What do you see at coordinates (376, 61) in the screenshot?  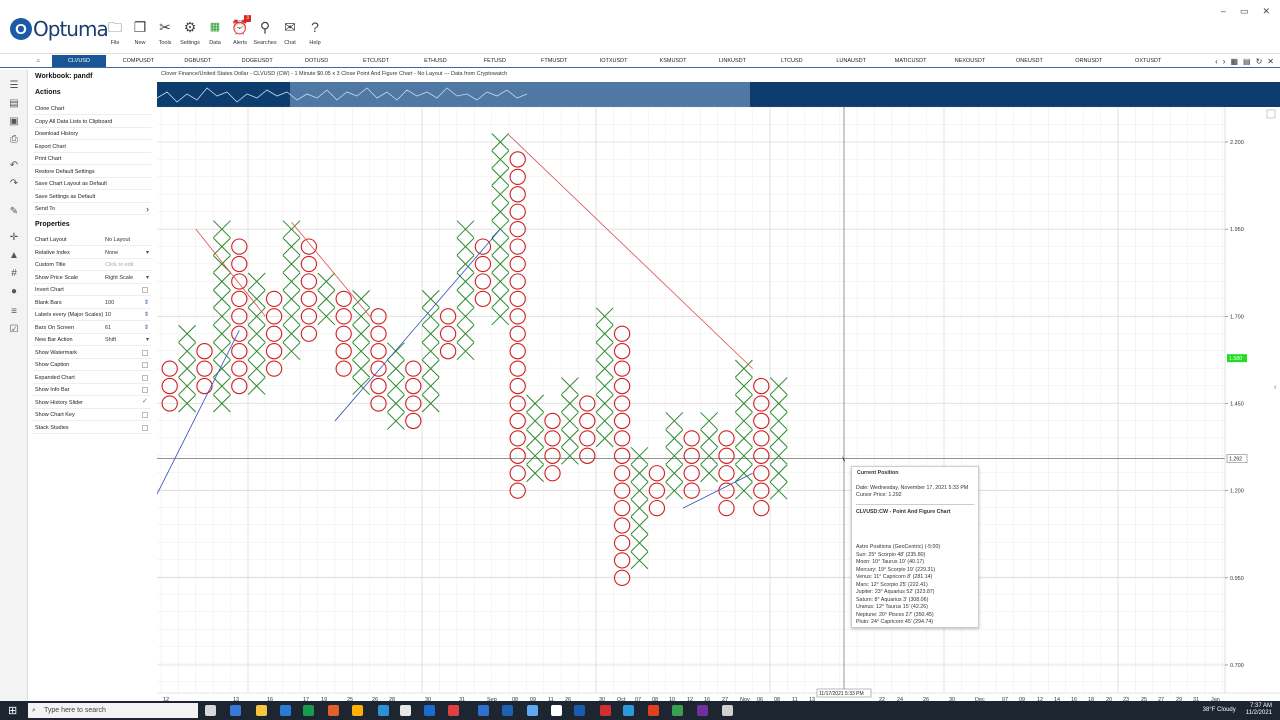 I see `tab-etcusdt: ETCUSDT` at bounding box center [376, 61].